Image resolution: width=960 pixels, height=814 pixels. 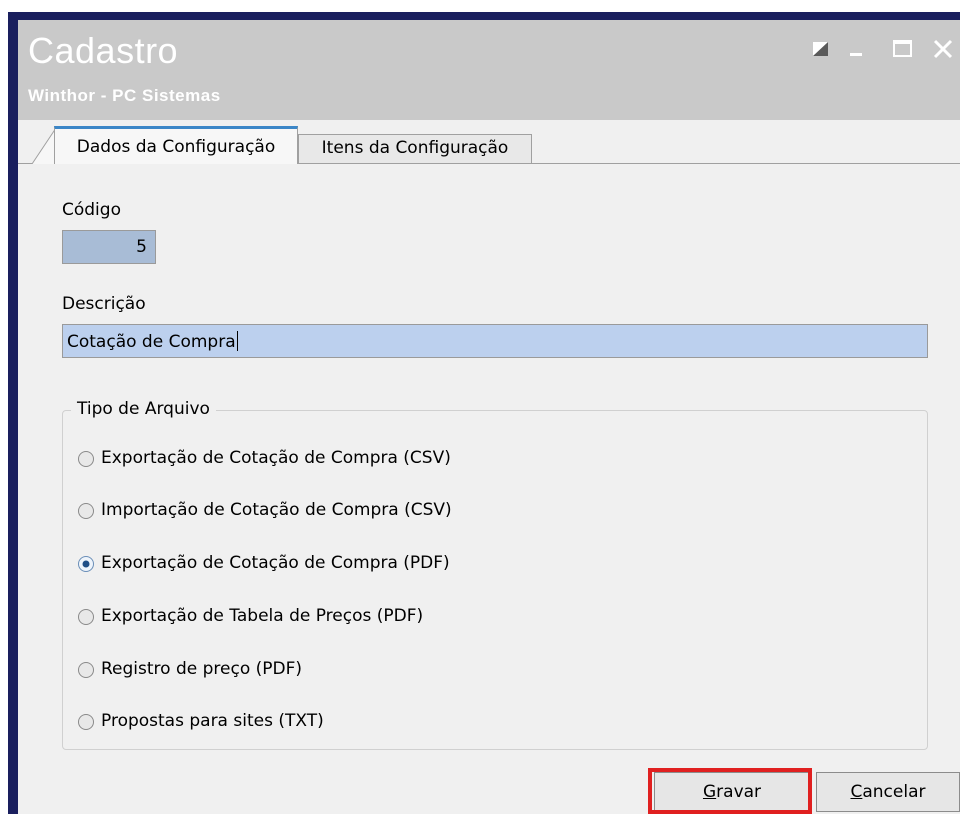 I want to click on restore-icon, so click(x=821, y=49).